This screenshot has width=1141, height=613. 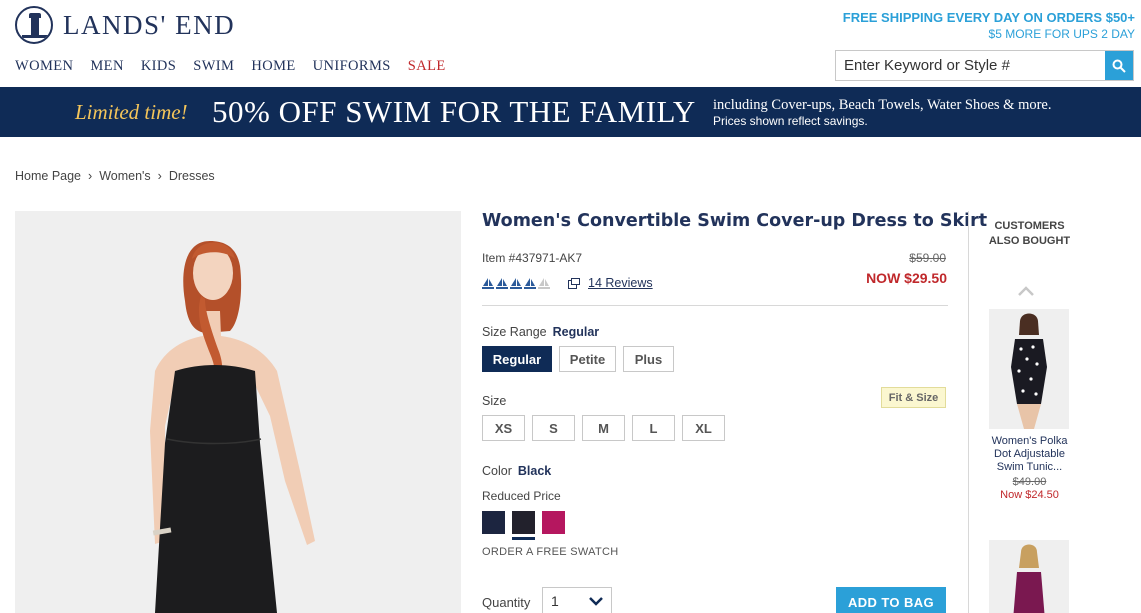 I want to click on lighthouse-logo-icon, so click(x=34, y=25).